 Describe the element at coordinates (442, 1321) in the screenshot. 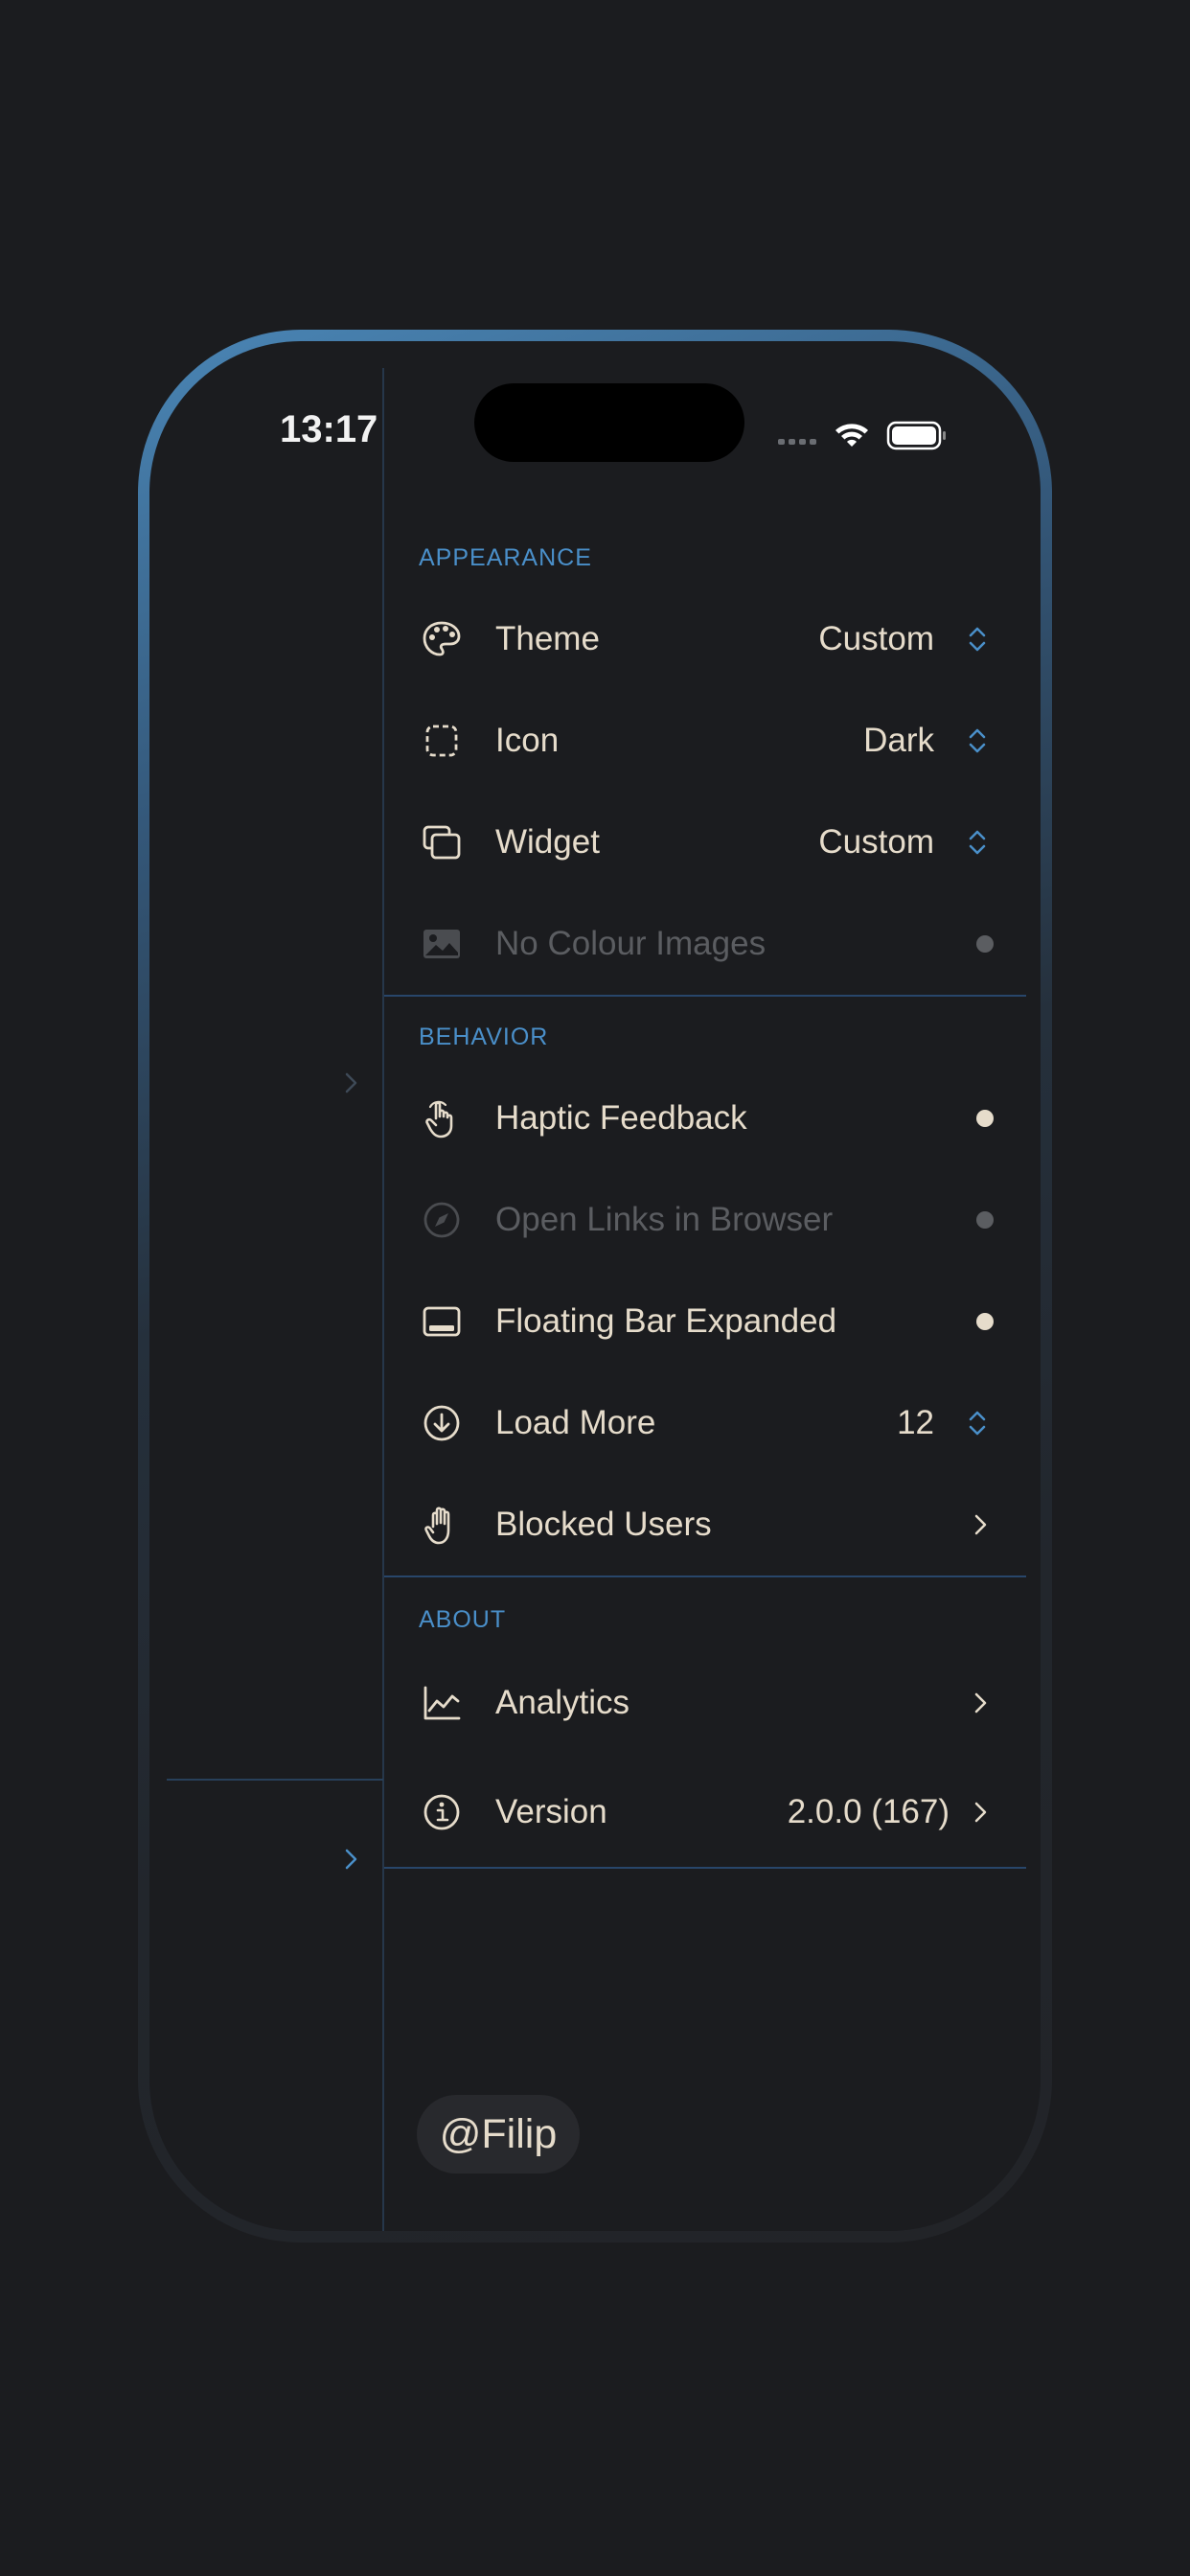

I see `floating-bar-icon` at that location.